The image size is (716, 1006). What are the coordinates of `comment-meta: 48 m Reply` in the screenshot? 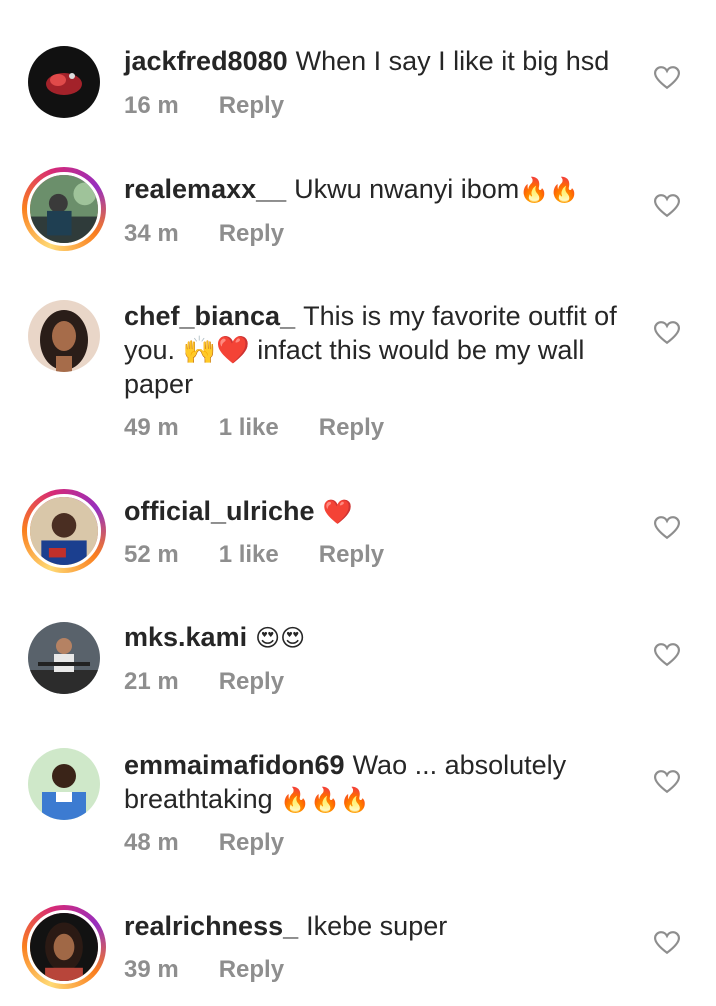 It's located at (204, 843).